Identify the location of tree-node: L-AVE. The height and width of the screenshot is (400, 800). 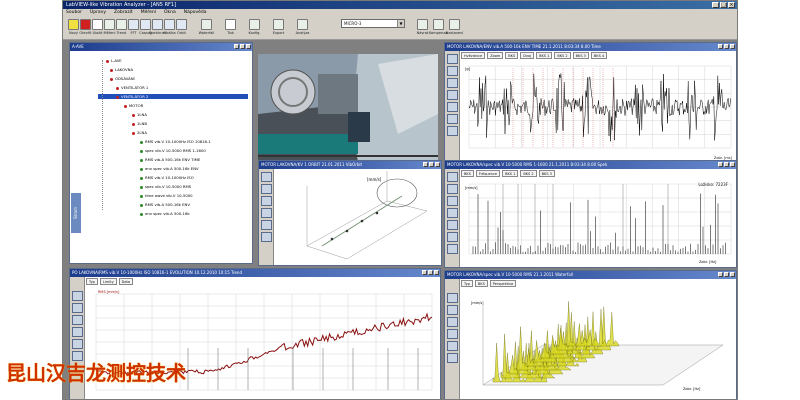
(114, 60).